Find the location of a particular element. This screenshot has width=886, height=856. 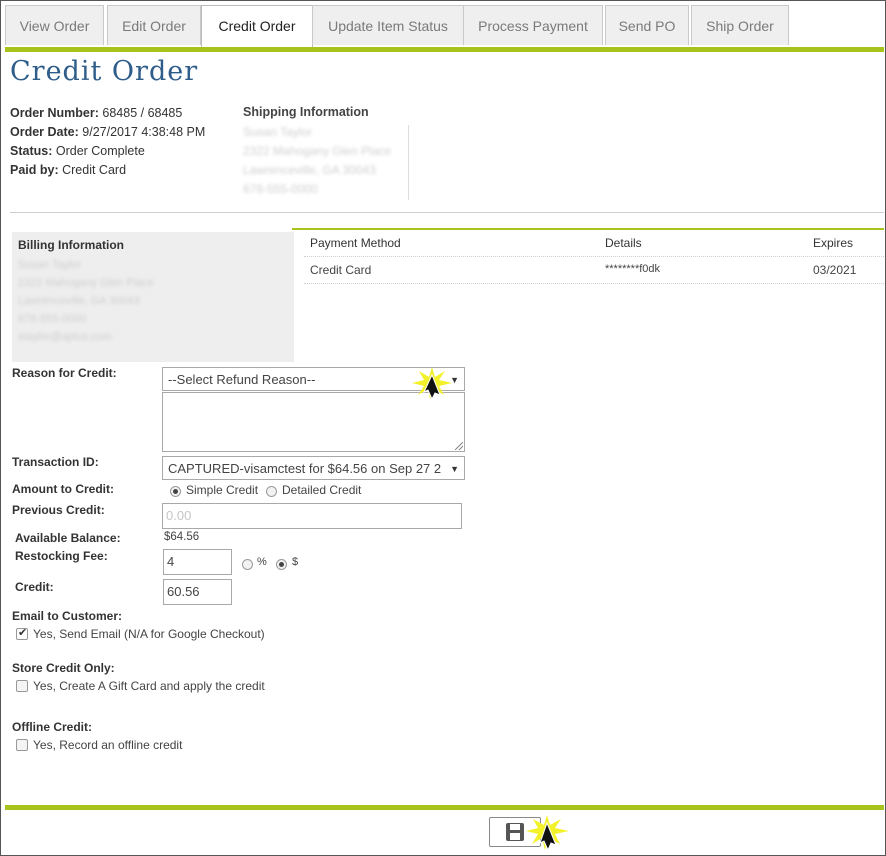

payment-expires-header: Expires is located at coordinates (833, 243).